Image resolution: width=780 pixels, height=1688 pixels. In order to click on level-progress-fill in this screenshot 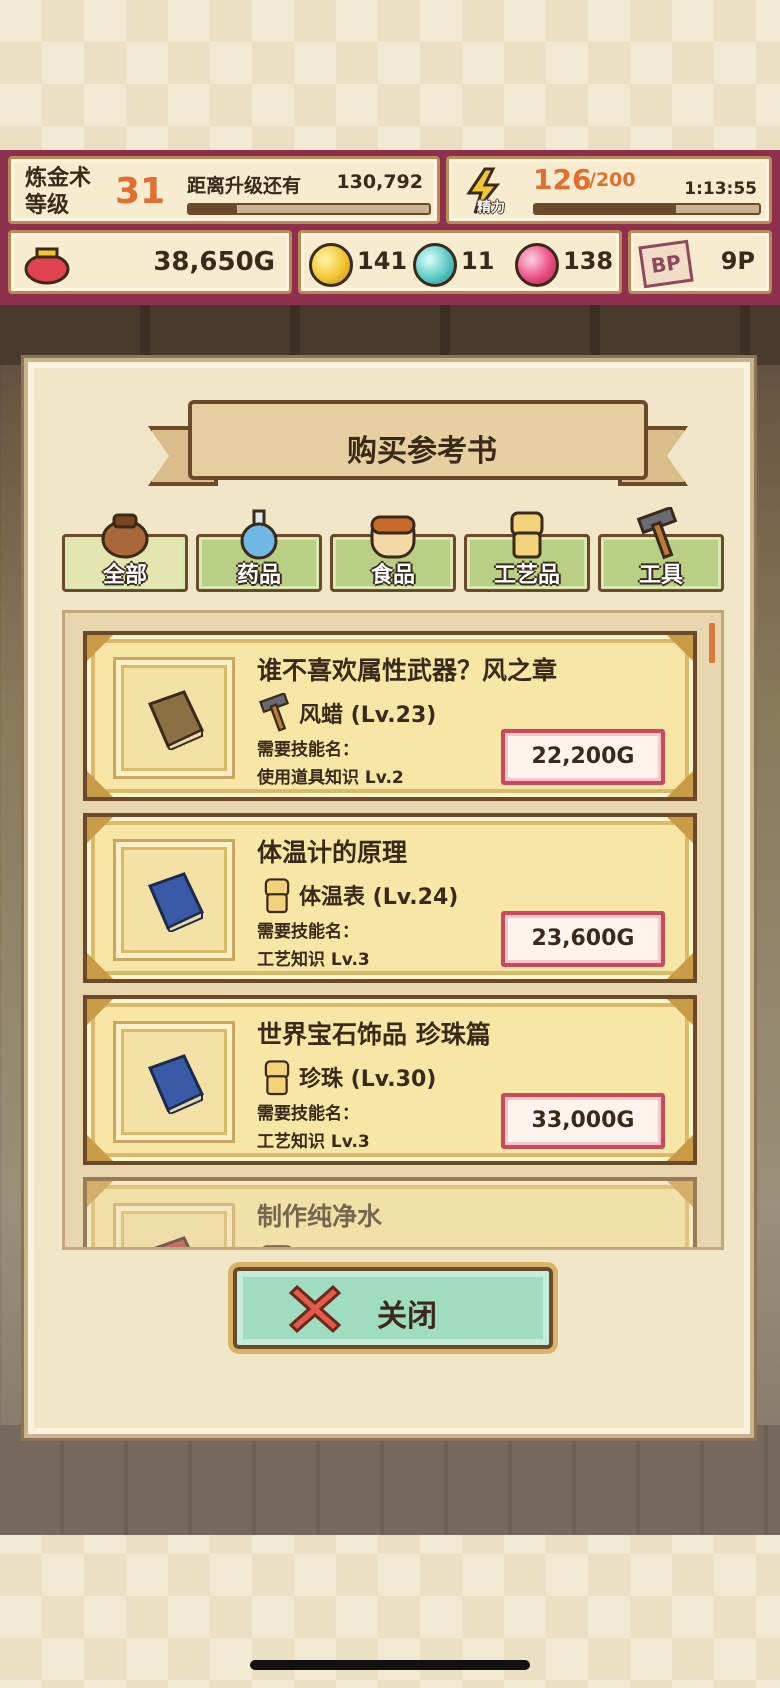, I will do `click(213, 209)`.